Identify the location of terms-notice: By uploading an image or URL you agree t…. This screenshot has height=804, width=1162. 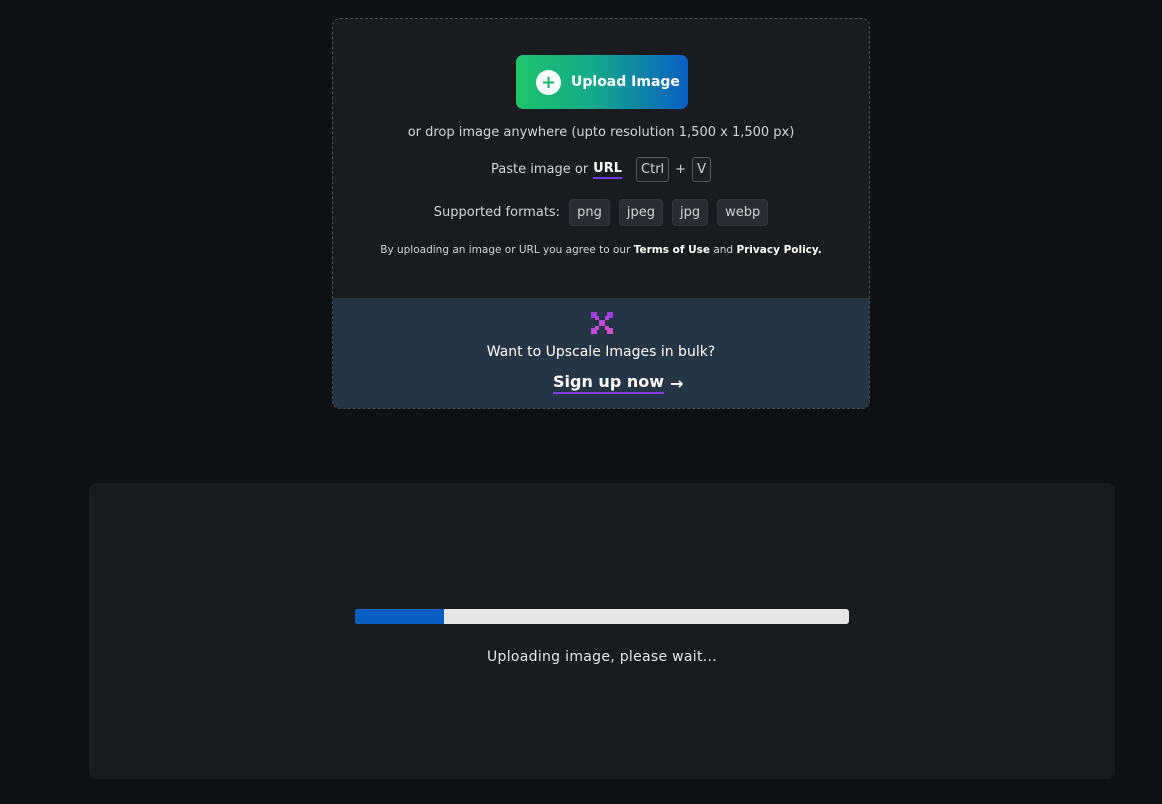
(601, 250).